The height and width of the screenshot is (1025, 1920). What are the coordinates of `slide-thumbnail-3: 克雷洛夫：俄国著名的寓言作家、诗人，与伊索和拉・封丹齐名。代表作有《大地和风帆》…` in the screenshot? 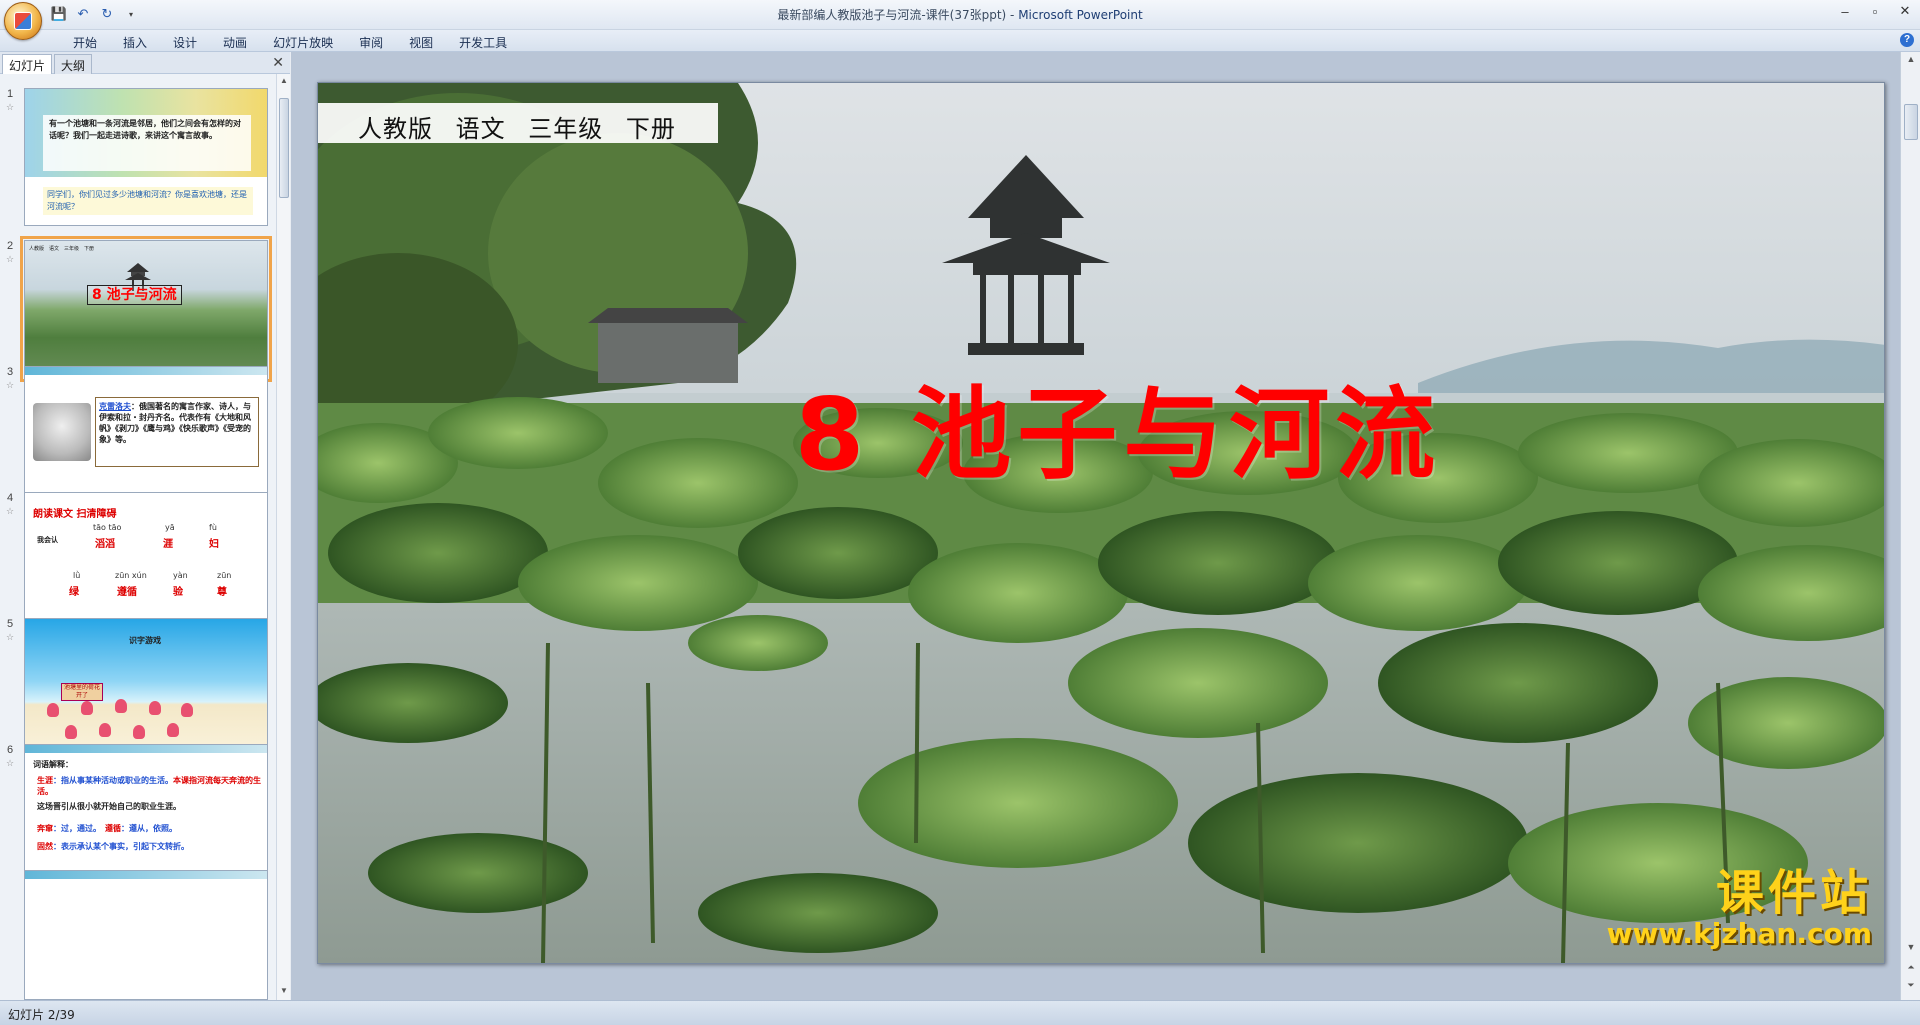 It's located at (146, 435).